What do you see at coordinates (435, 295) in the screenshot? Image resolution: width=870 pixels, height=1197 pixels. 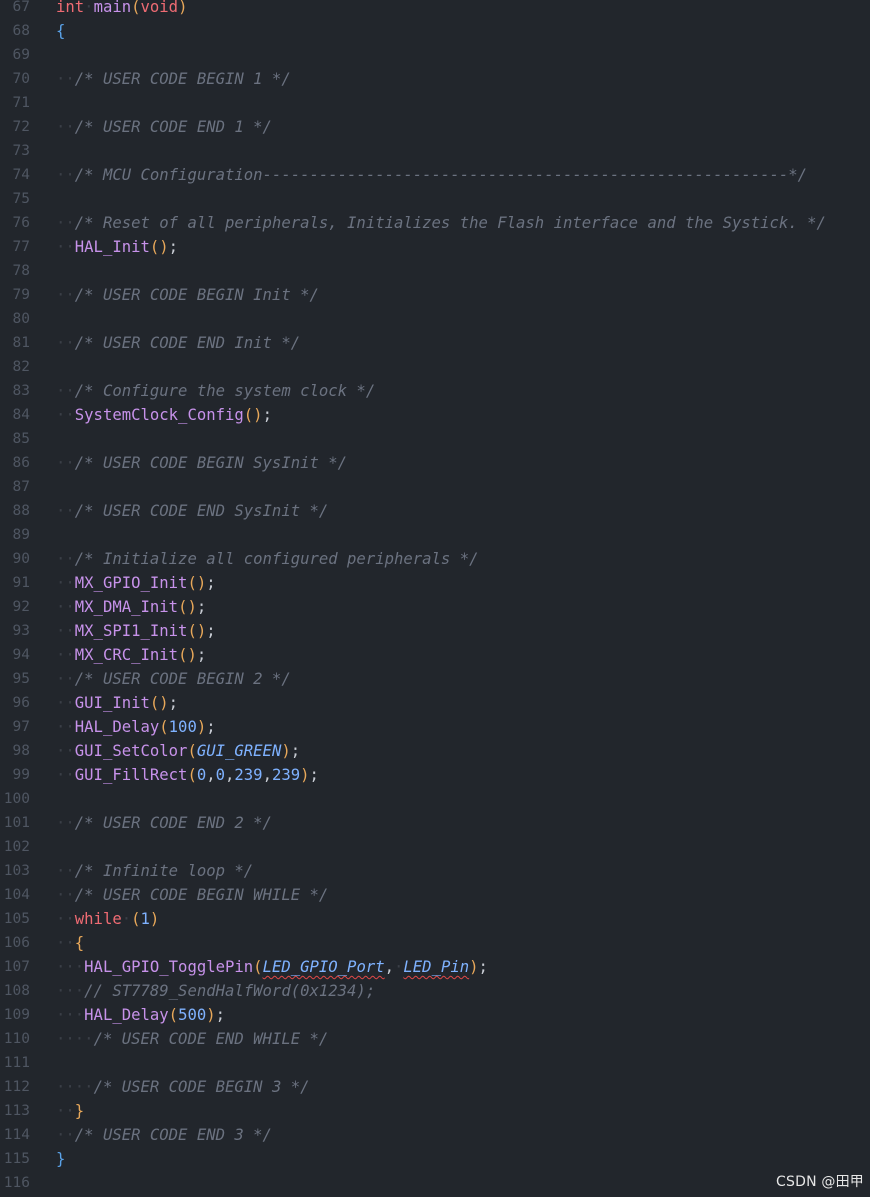 I see `code-line: 79 ··/* USER CODE BEGIN Init */` at bounding box center [435, 295].